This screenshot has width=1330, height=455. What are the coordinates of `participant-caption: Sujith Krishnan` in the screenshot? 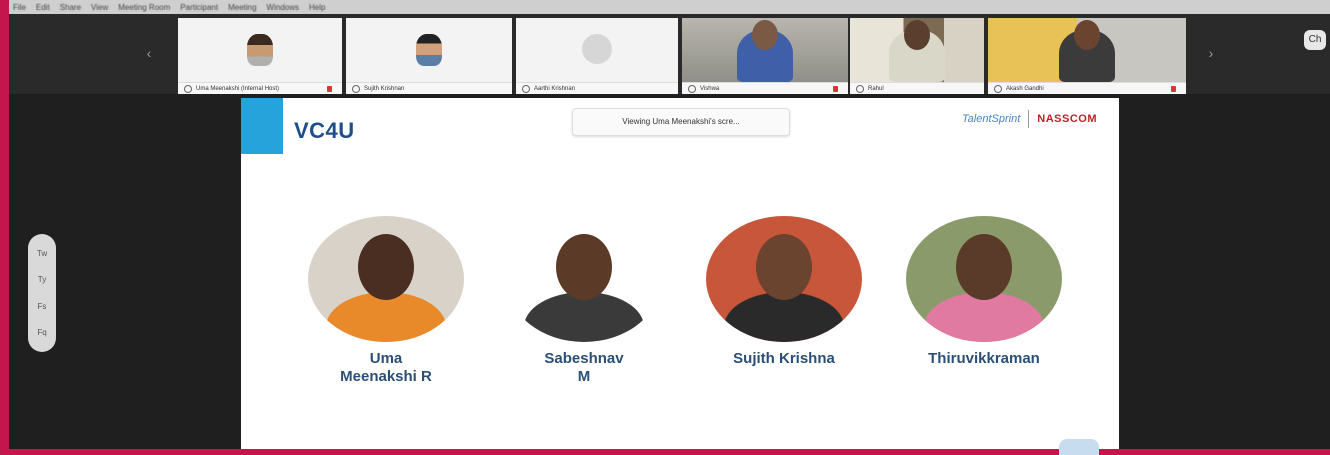 It's located at (429, 88).